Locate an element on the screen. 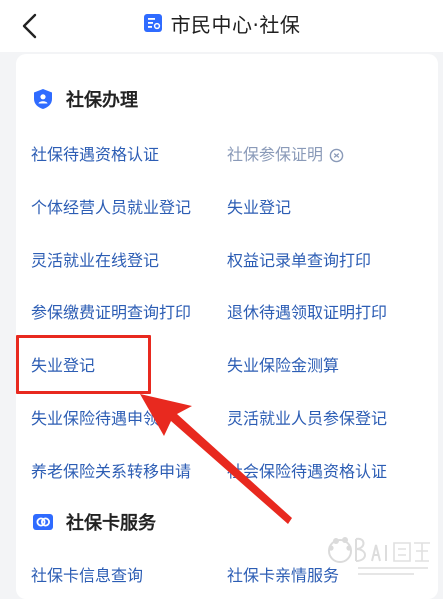  document-badge-icon is located at coordinates (152, 23).